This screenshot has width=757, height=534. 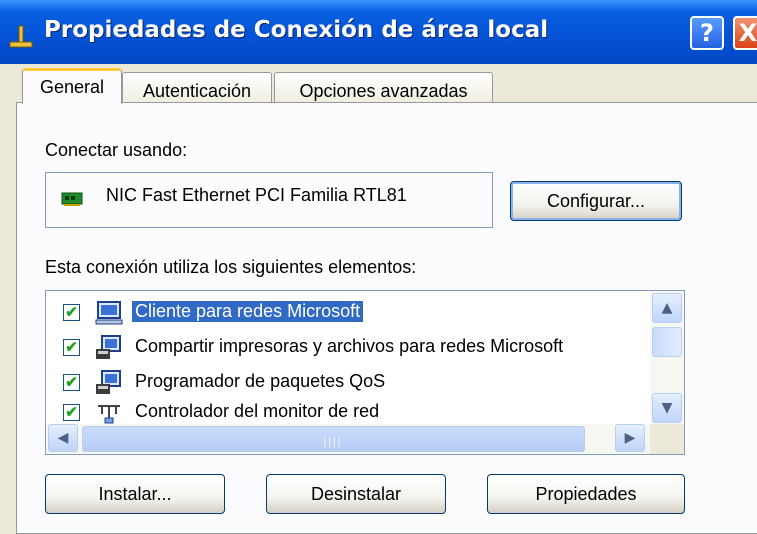 I want to click on list-item-label: Programador de paquetes QoS, so click(x=260, y=381).